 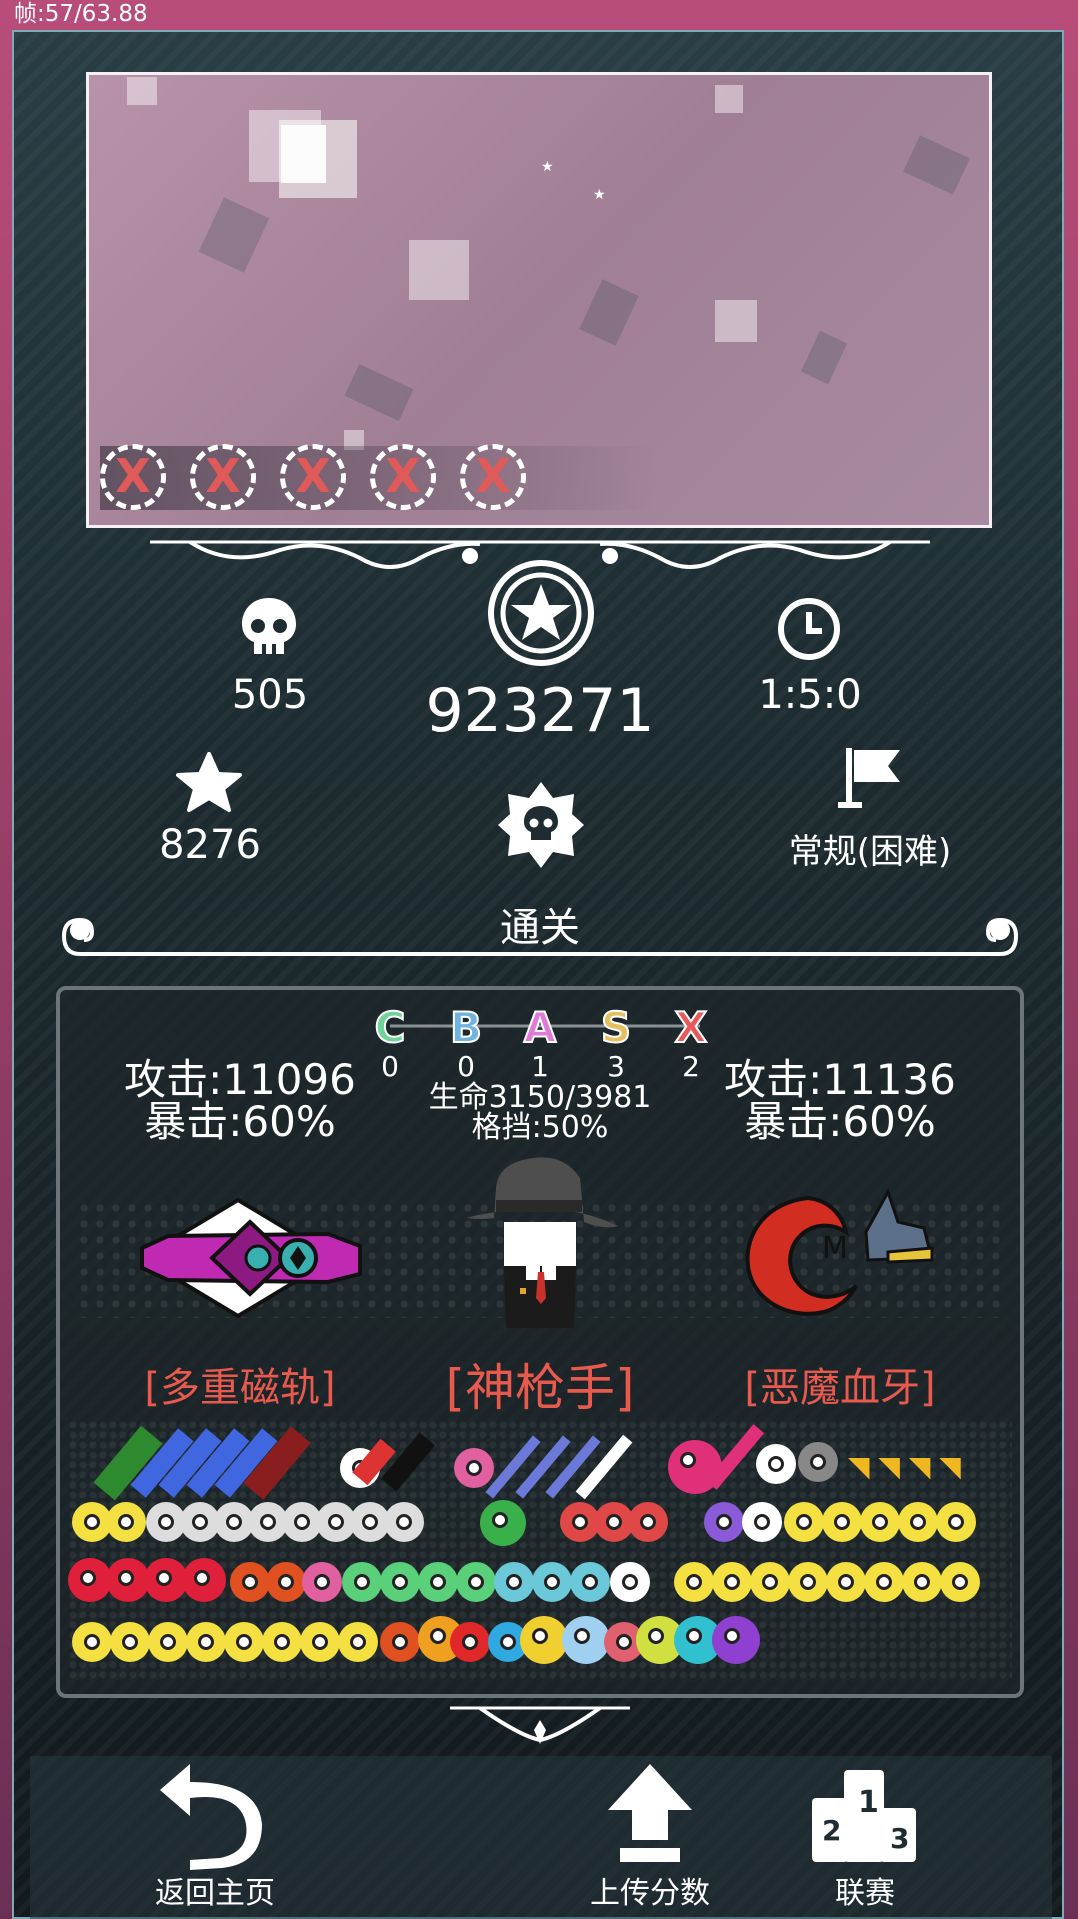 What do you see at coordinates (209, 782) in the screenshot?
I see `star-icon` at bounding box center [209, 782].